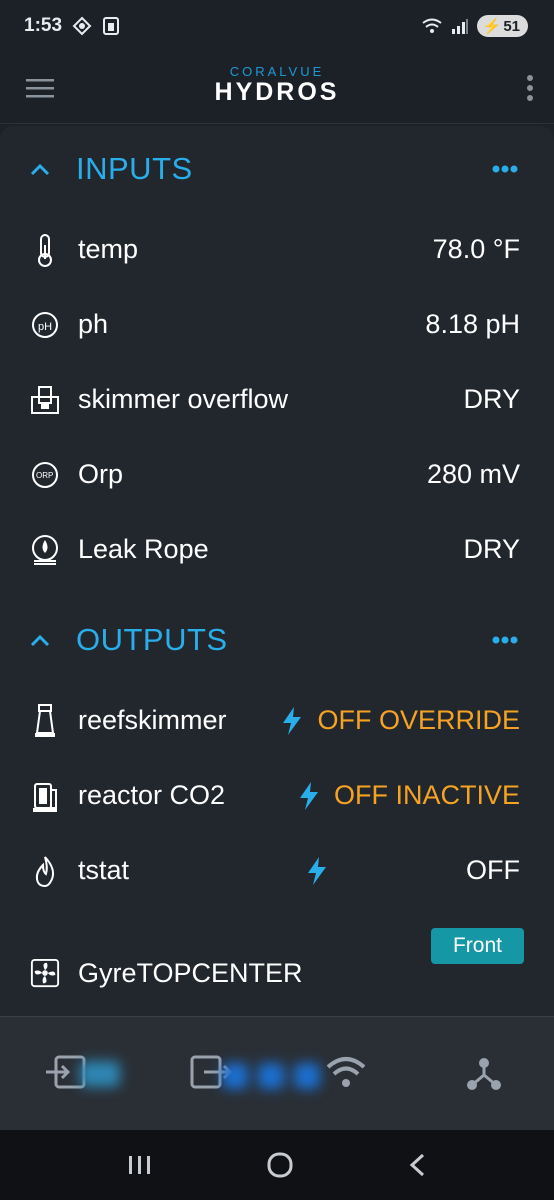 The height and width of the screenshot is (1200, 554). I want to click on overflow-menu-icon, so click(530, 87).